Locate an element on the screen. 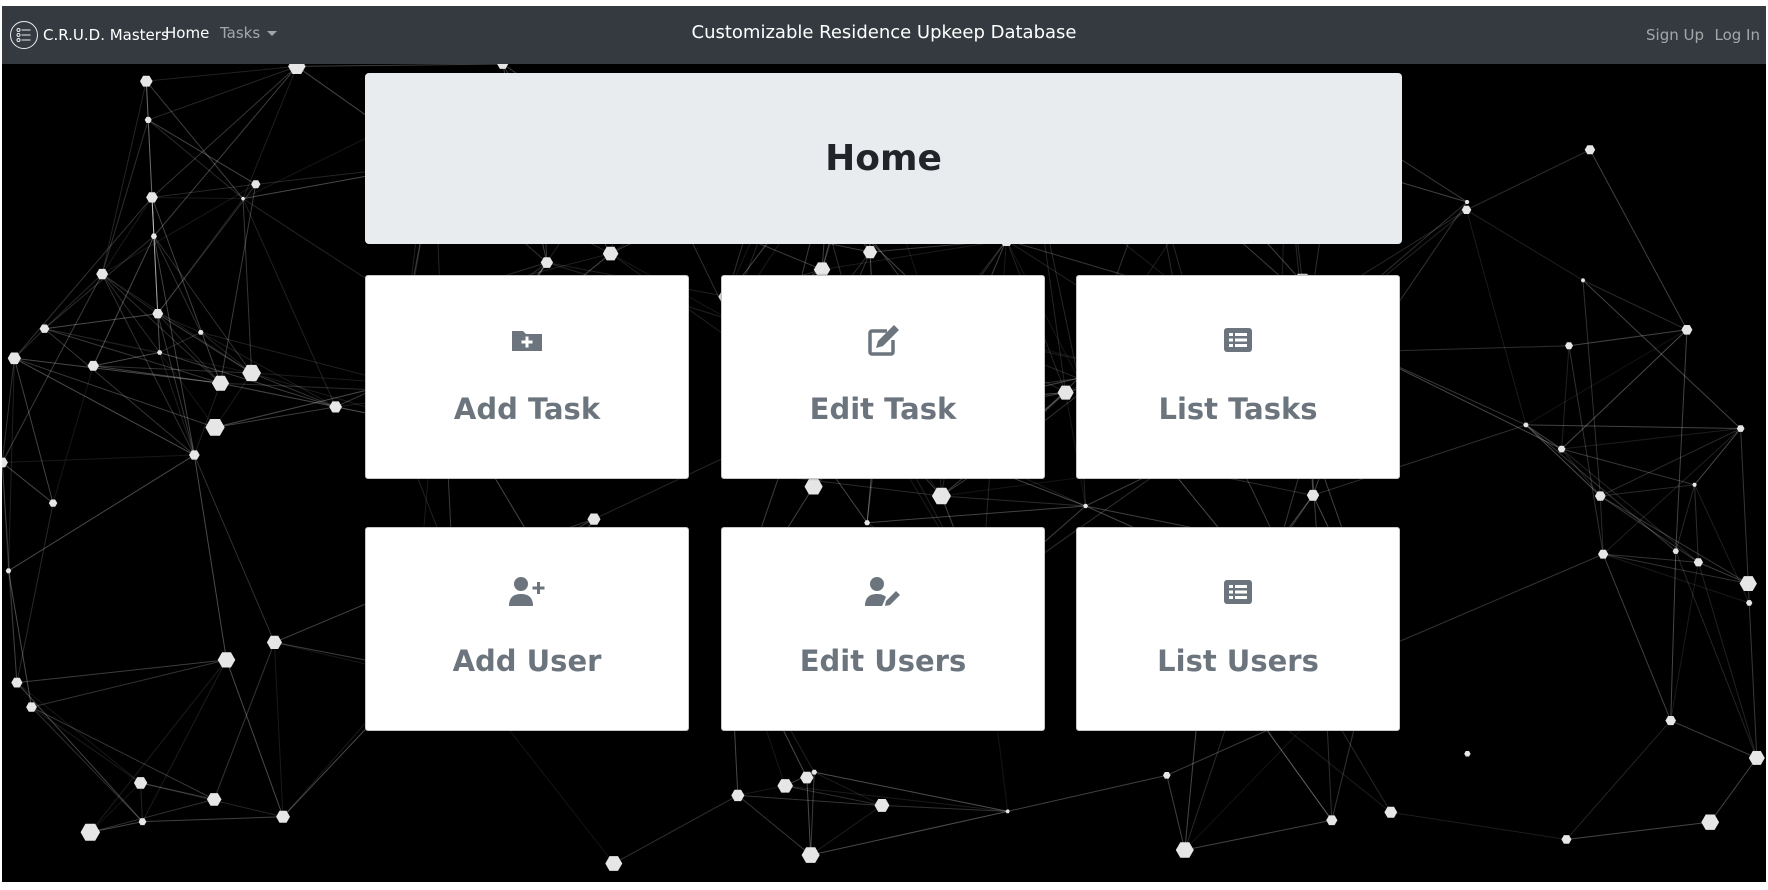 This screenshot has height=890, width=1768. edit-task-card: Edit Task is located at coordinates (883, 377).